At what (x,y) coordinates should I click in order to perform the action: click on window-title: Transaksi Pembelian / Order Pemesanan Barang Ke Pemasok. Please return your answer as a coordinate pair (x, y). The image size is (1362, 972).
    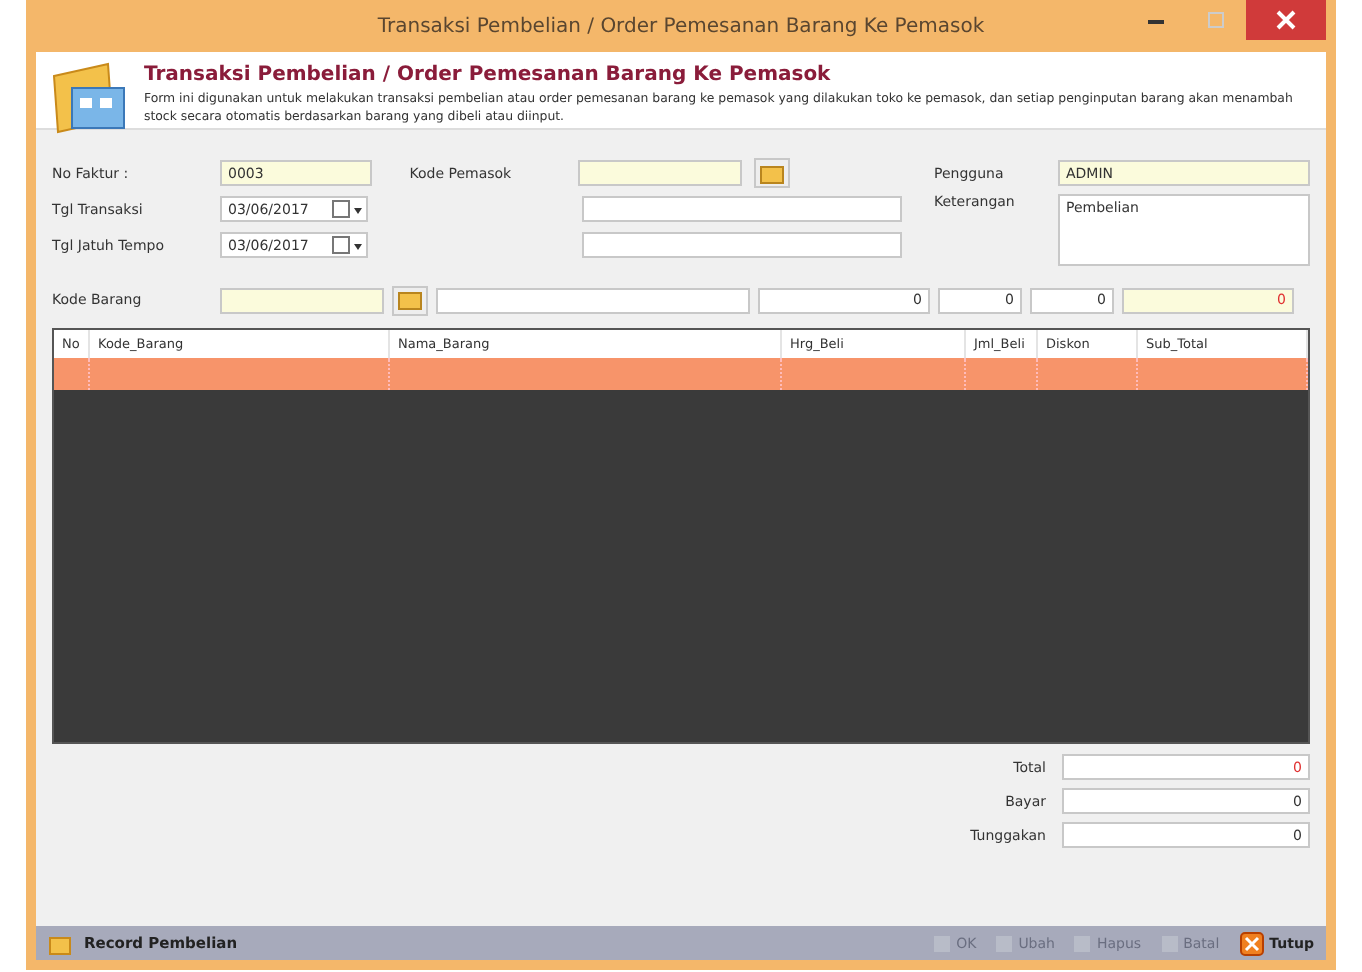
    Looking at the image, I should click on (681, 26).